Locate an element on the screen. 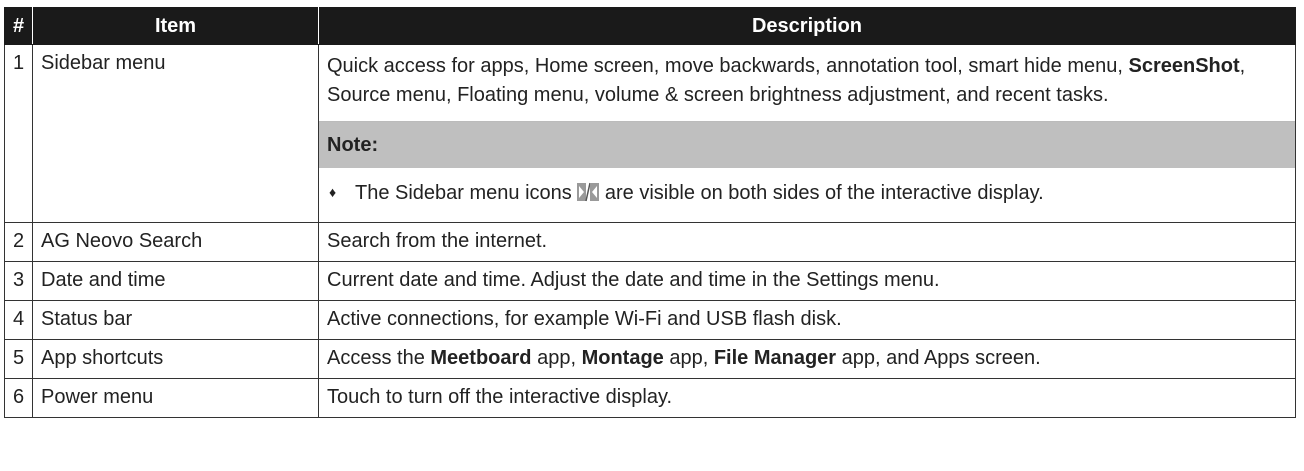 Image resolution: width=1304 pixels, height=471 pixels. table-header-row: # Item Description is located at coordinates (650, 26).